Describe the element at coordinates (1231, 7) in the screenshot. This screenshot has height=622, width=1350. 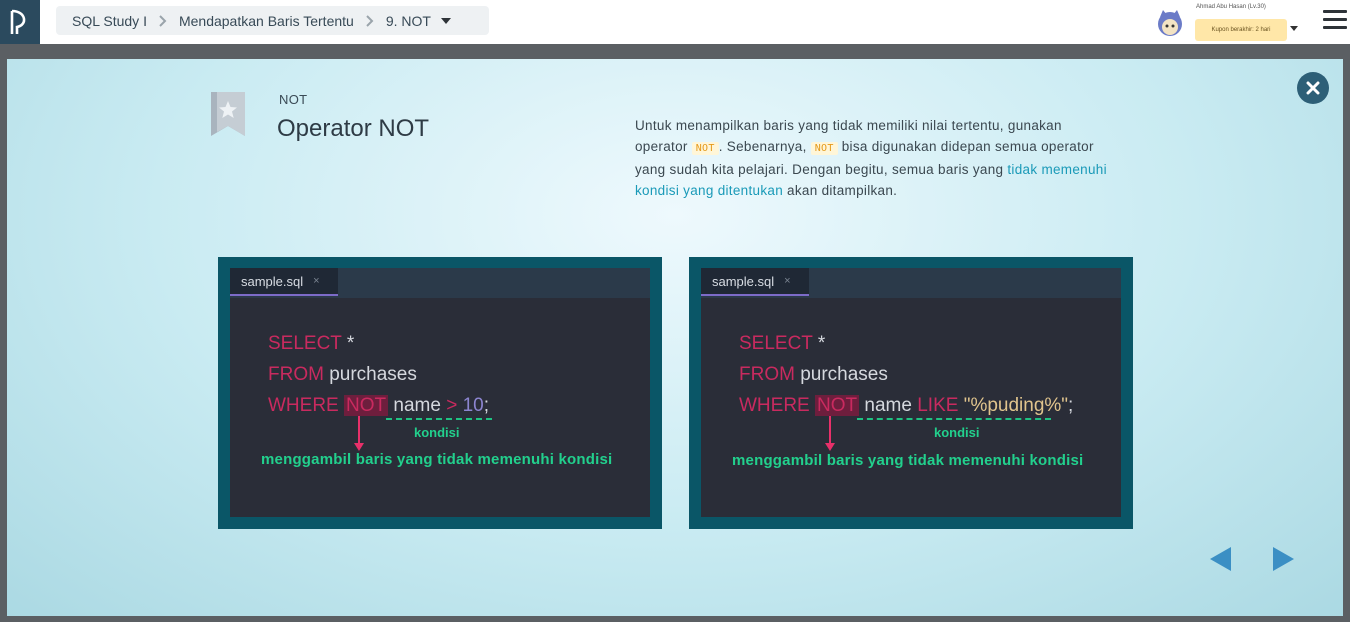
I see `user-name: Ahmad Abu Hasan (Lv.30)` at that location.